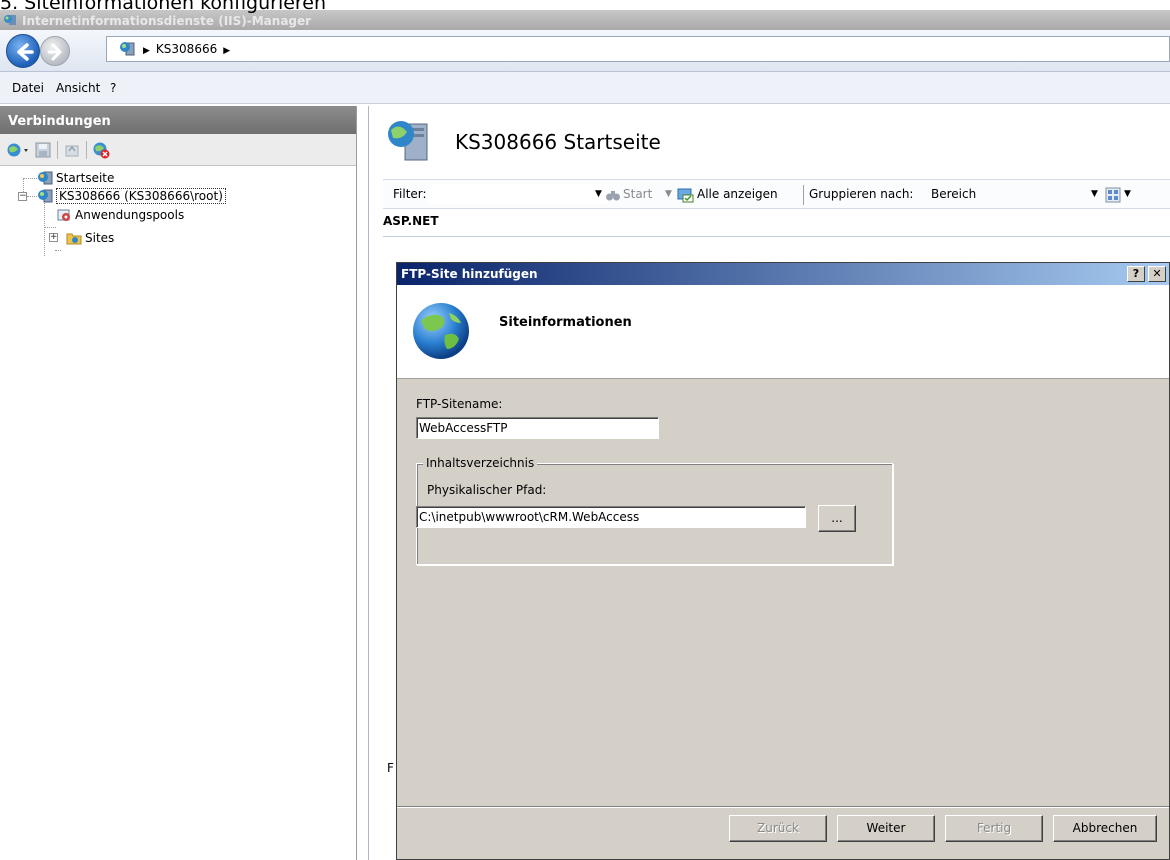 This screenshot has width=1170, height=860. Describe the element at coordinates (72, 150) in the screenshot. I see `navigate-up-icon` at that location.